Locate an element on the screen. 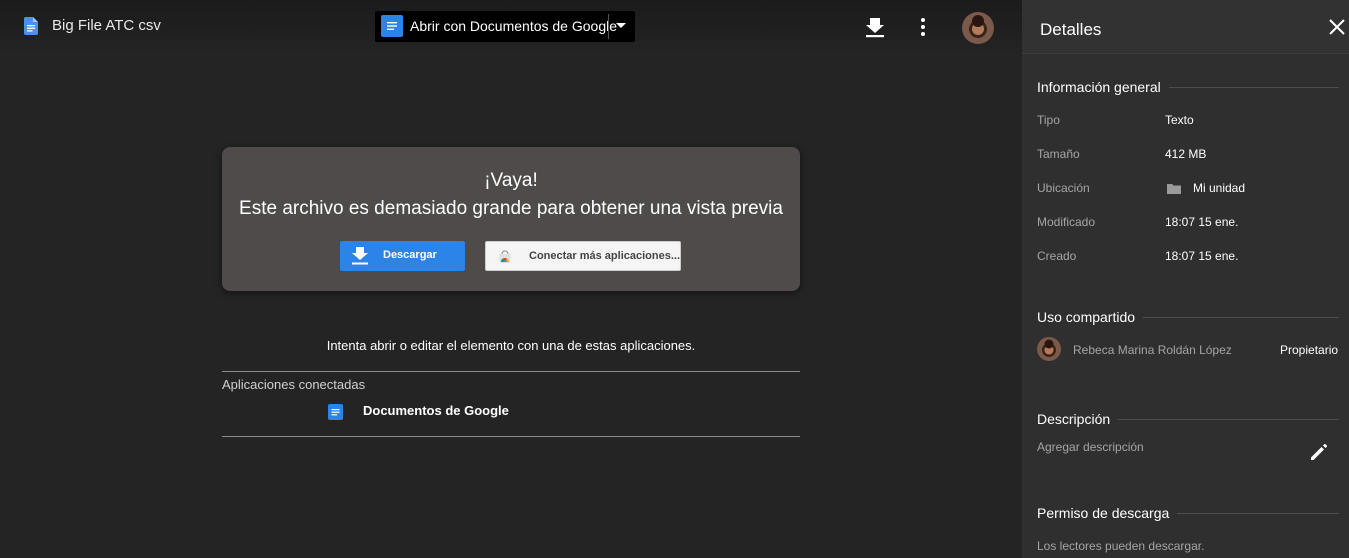 This screenshot has width=1349, height=558. chevron-down-icon is located at coordinates (621, 25).